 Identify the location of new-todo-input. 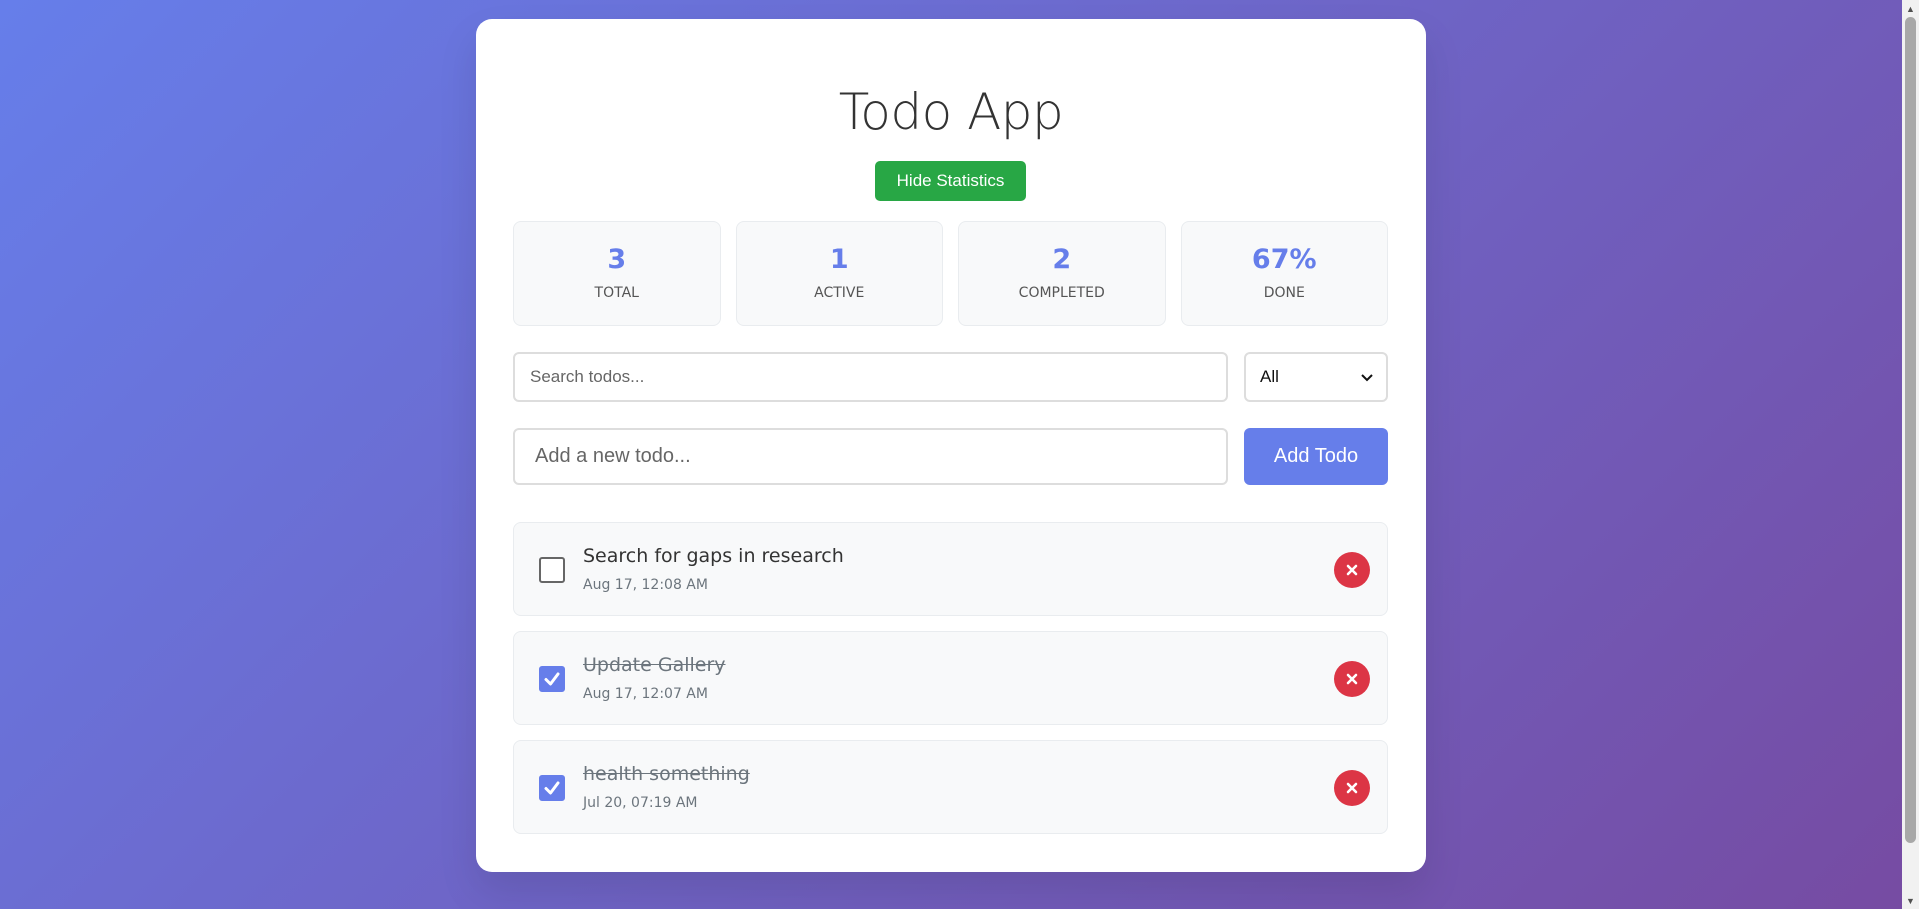
(870, 456).